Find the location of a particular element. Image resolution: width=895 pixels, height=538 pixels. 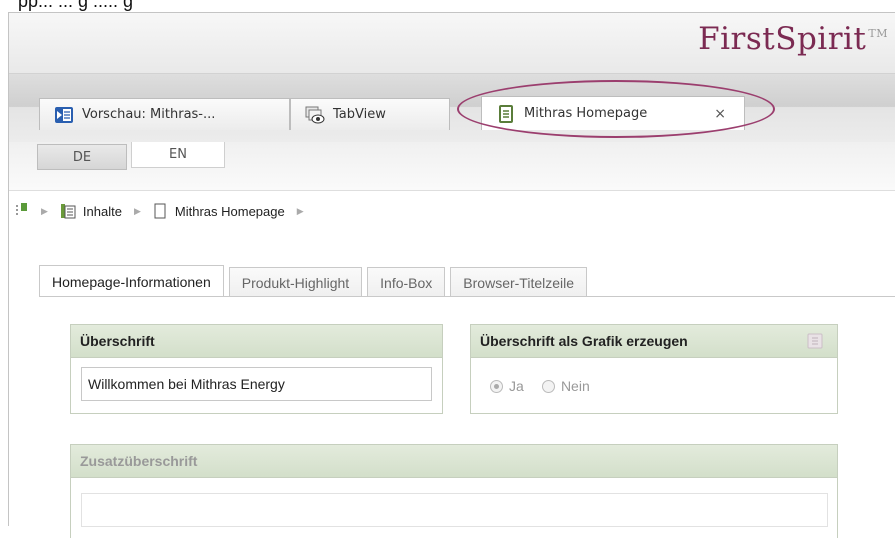

app-header: FirstSpirit TM is located at coordinates (452, 43).